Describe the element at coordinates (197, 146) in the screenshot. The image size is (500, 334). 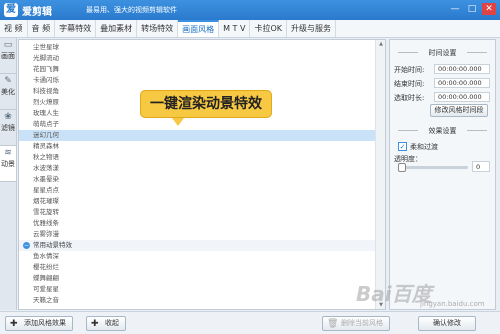
I see `list-item: 精灵森林` at that location.